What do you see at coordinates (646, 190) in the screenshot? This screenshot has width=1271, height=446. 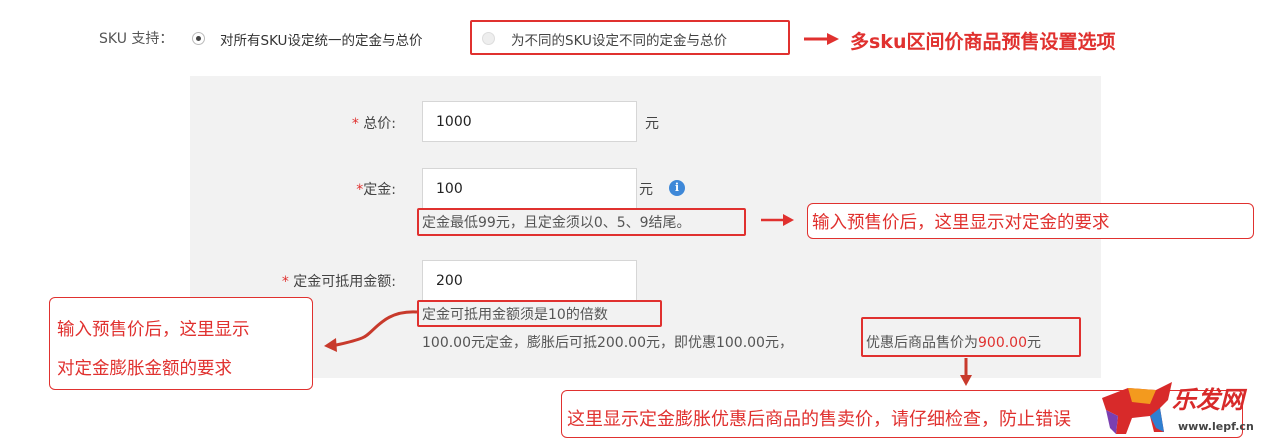 I see `deposit-unit: 元` at bounding box center [646, 190].